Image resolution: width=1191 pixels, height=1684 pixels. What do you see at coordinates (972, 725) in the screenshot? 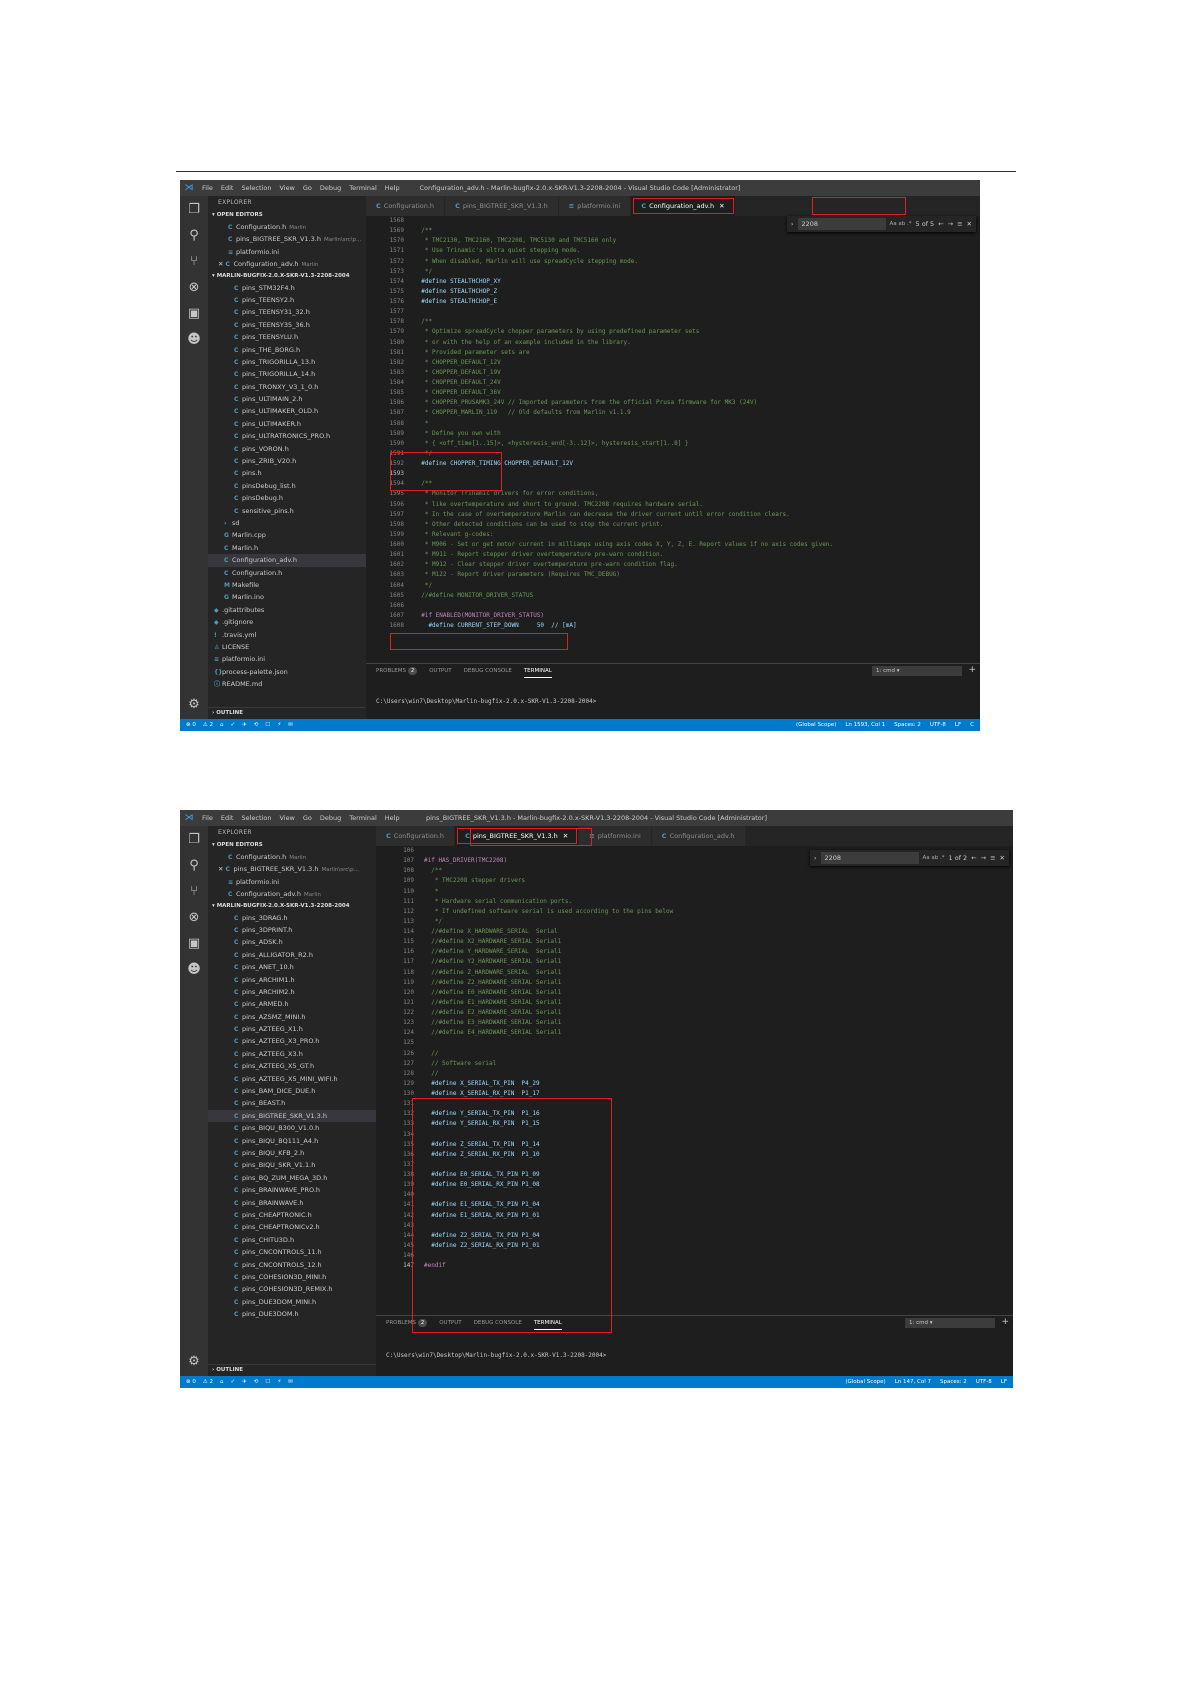
I see `status-item: C` at bounding box center [972, 725].